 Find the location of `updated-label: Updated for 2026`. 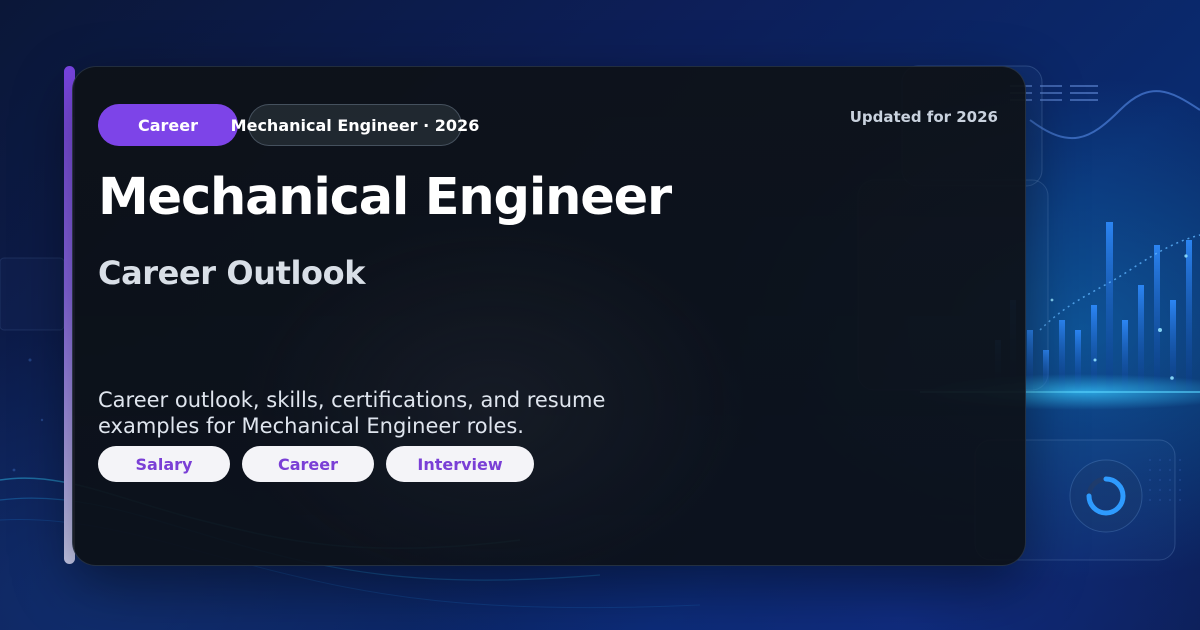

updated-label: Updated for 2026 is located at coordinates (923, 117).